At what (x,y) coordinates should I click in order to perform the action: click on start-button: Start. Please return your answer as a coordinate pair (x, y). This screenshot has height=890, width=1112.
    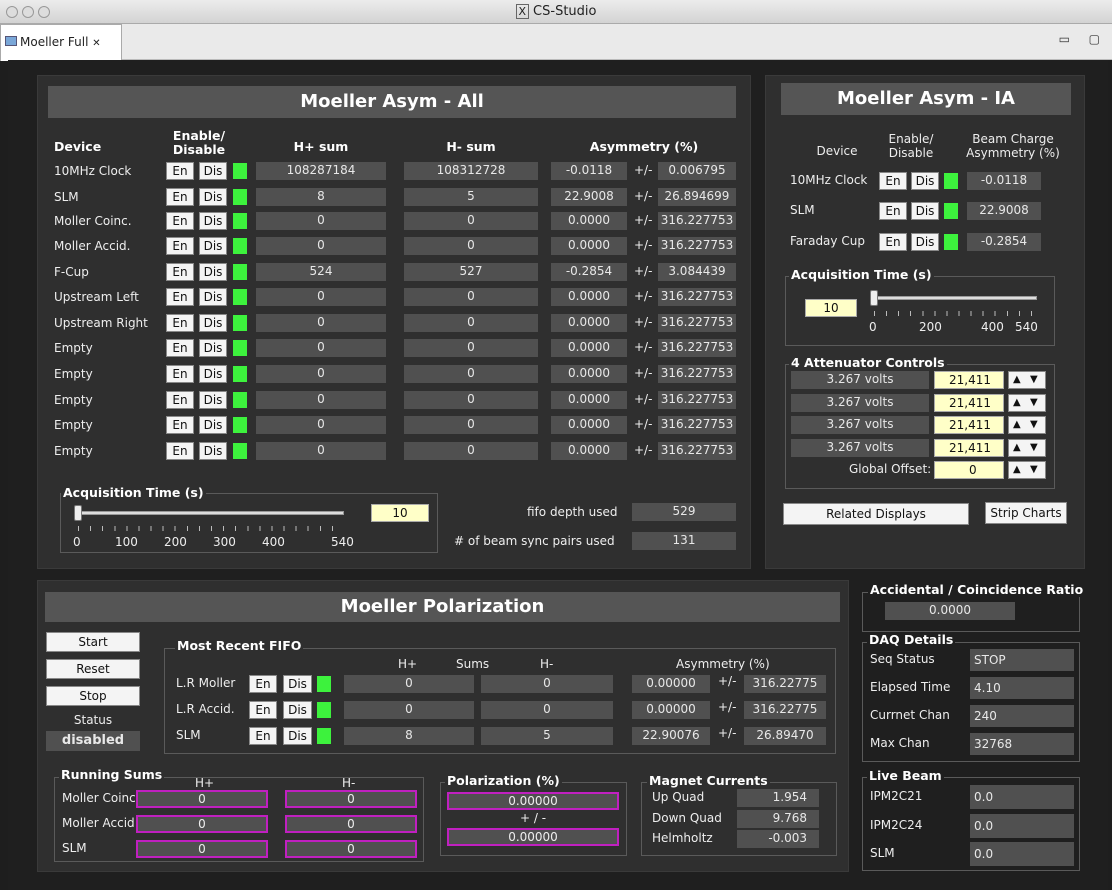
    Looking at the image, I should click on (93, 642).